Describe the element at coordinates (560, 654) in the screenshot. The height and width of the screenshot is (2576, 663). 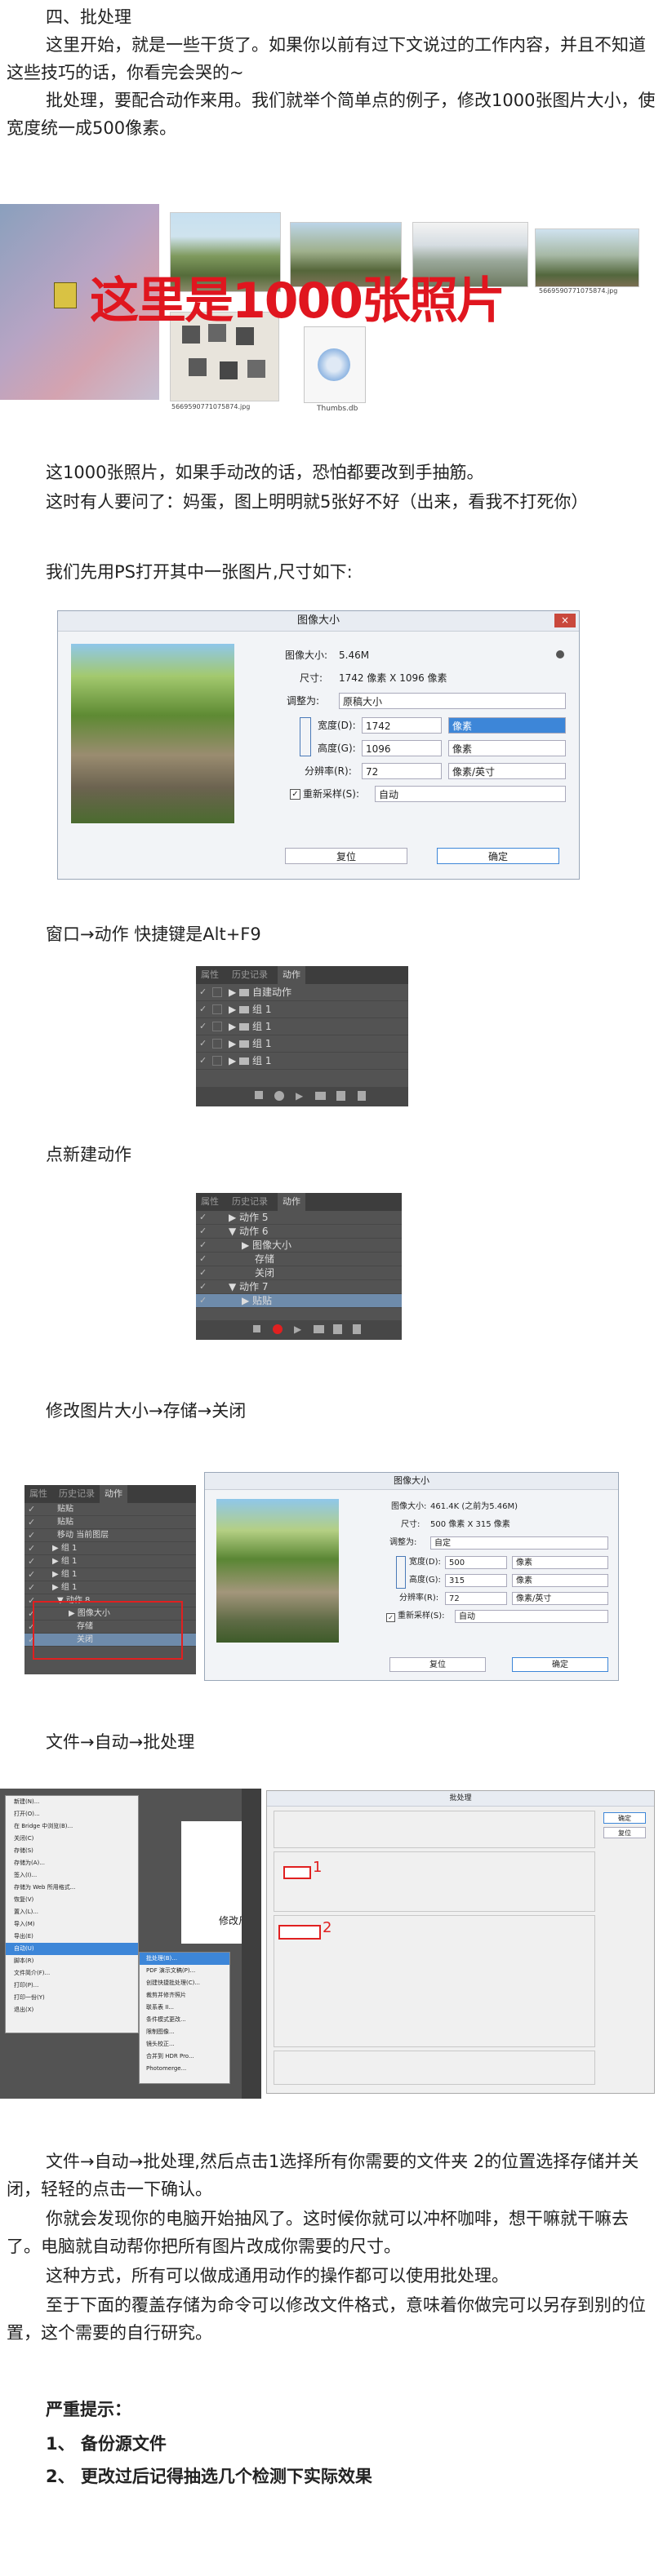
I see `settings-icon` at that location.